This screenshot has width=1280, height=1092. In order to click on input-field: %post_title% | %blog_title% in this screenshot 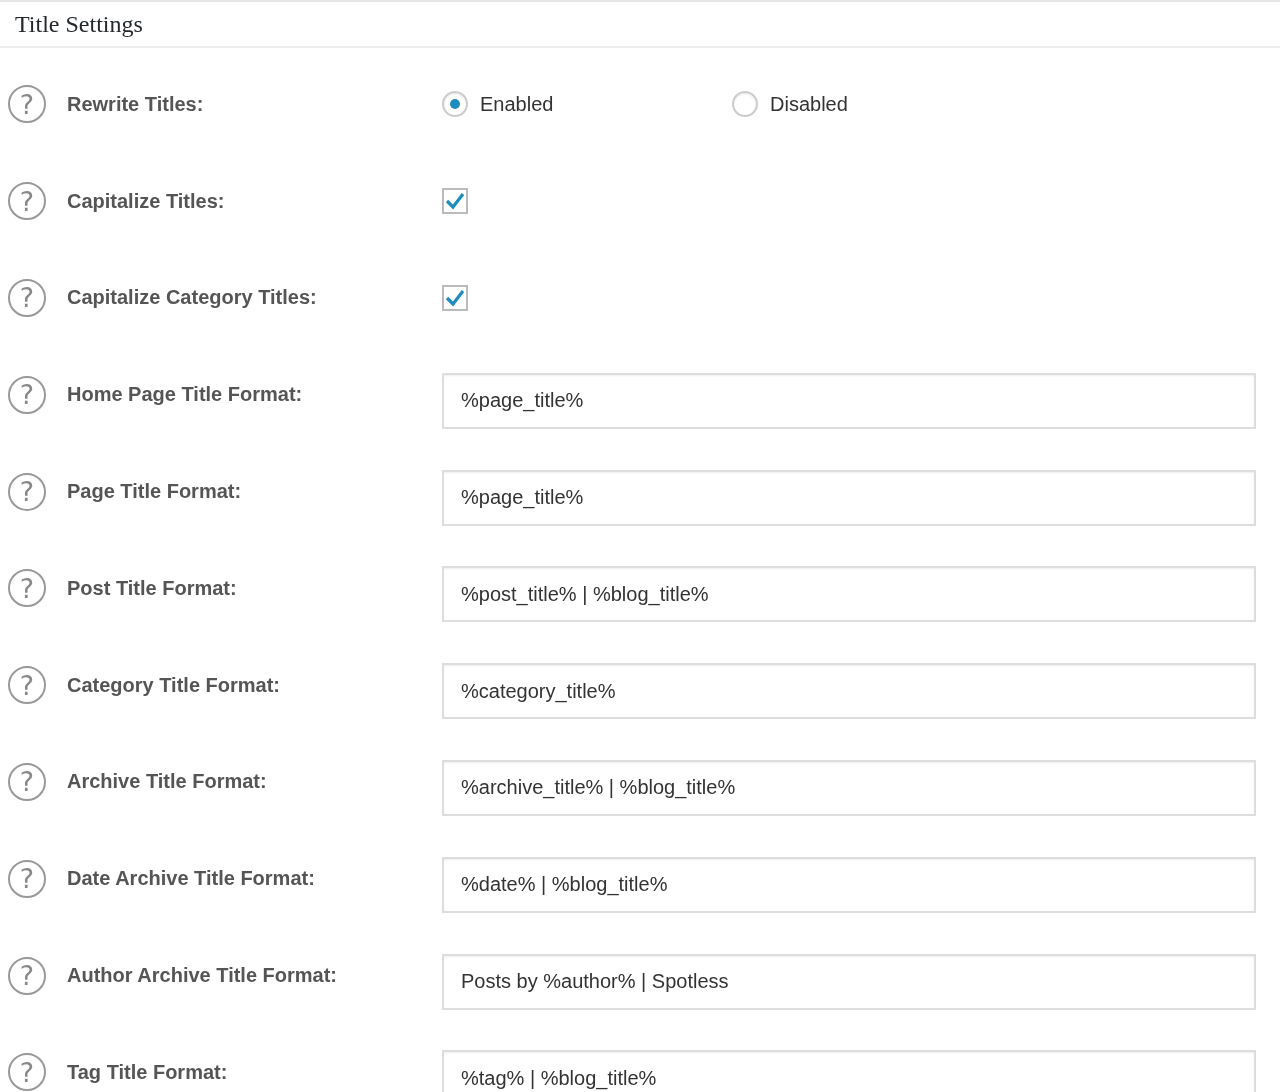, I will do `click(849, 594)`.